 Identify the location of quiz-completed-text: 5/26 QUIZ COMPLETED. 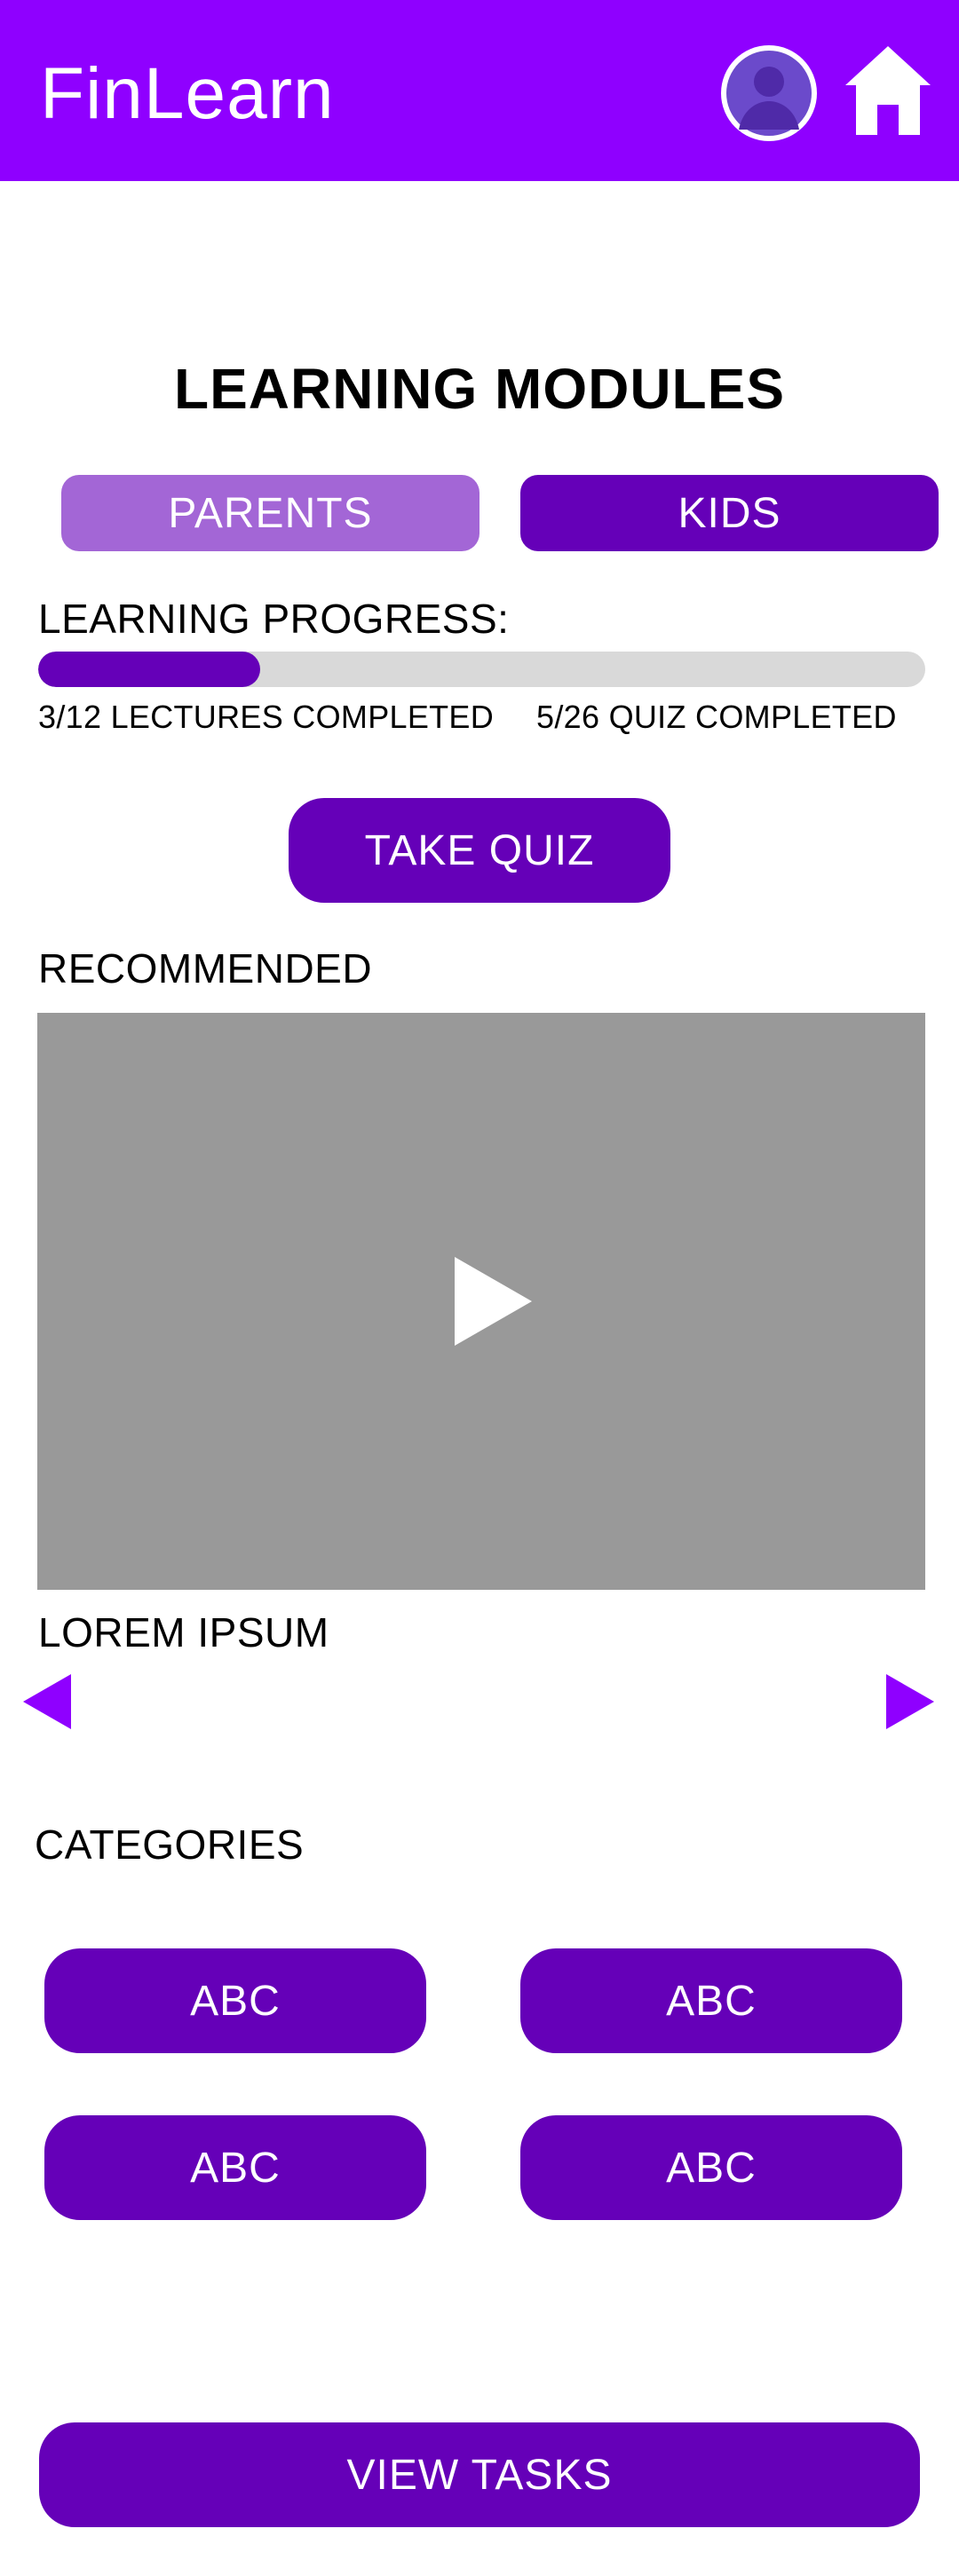
(716, 717).